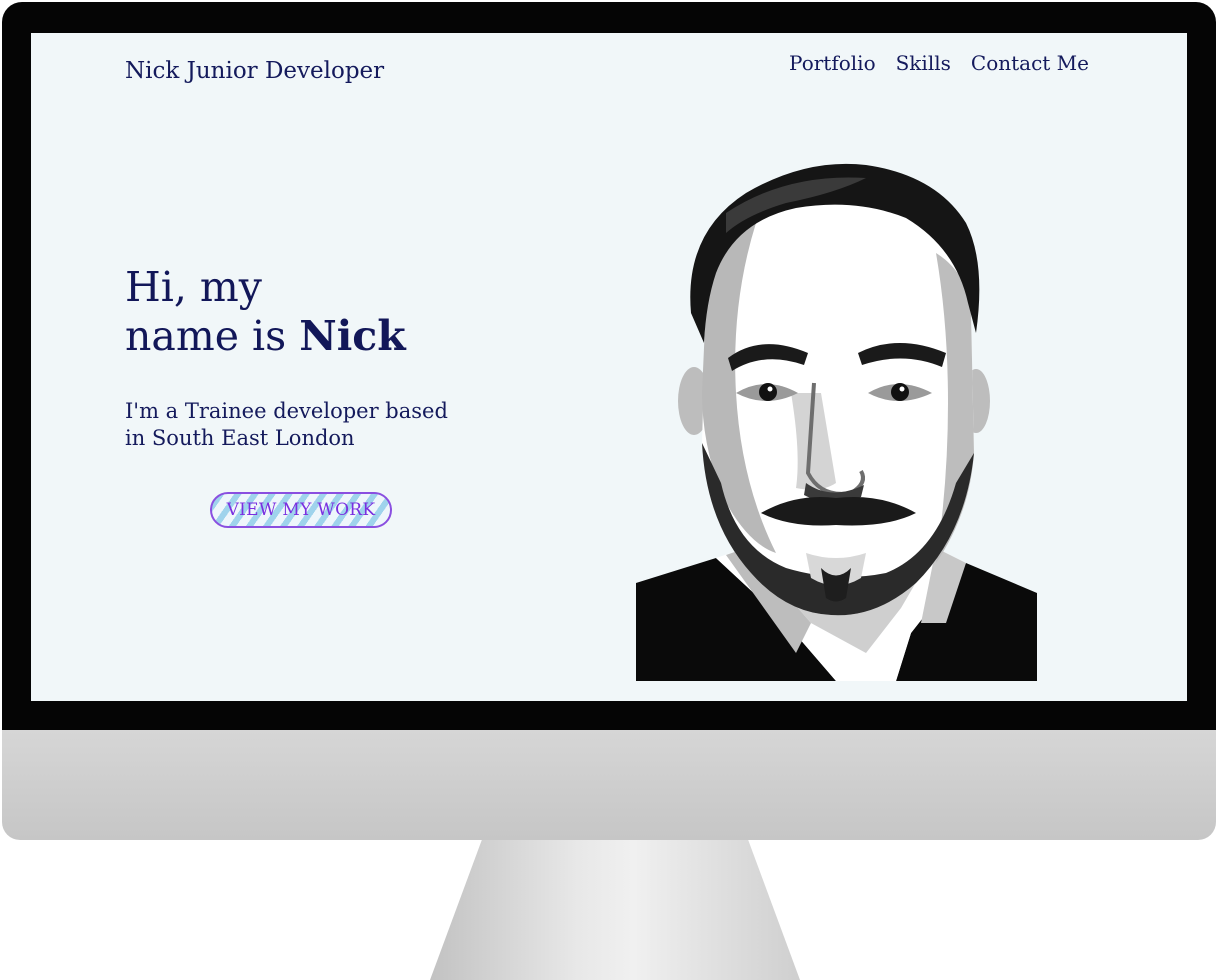 The height and width of the screenshot is (980, 1218). I want to click on hero-heading-name: Nick, so click(352, 336).